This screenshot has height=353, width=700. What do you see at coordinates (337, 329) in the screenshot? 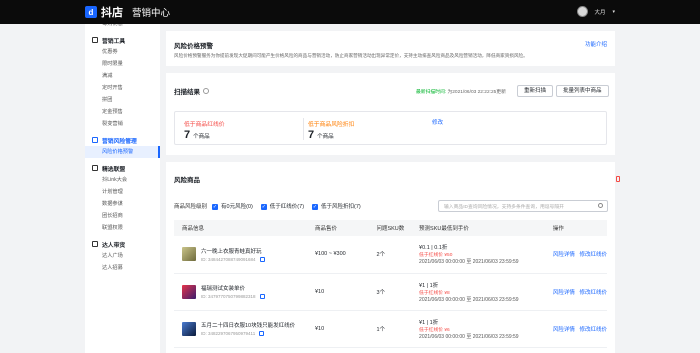
I see `product-price: ¥10` at bounding box center [337, 329].